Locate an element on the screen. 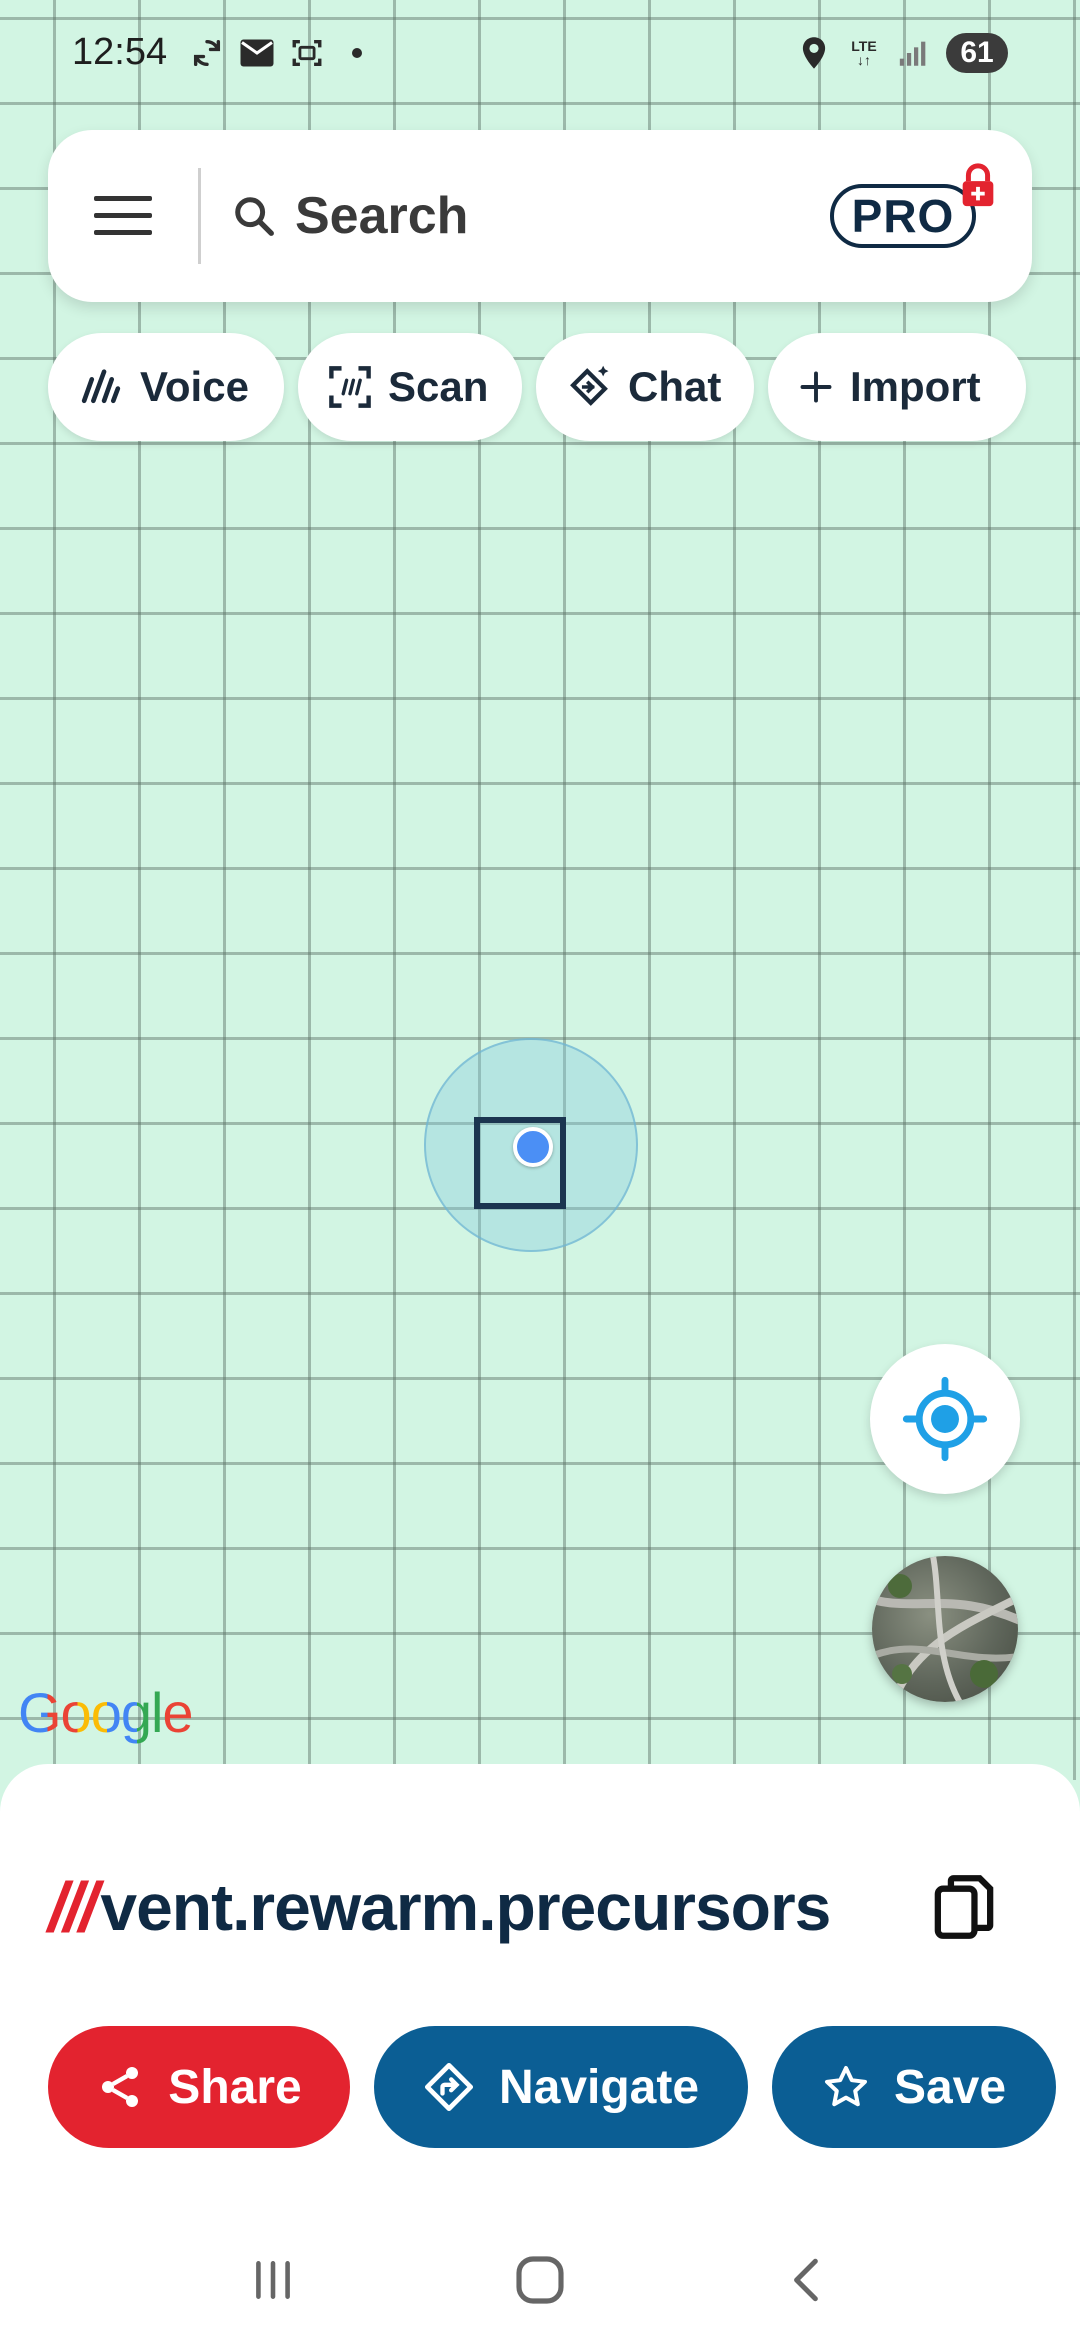 The image size is (1080, 2340). share-label: Share is located at coordinates (235, 2087).